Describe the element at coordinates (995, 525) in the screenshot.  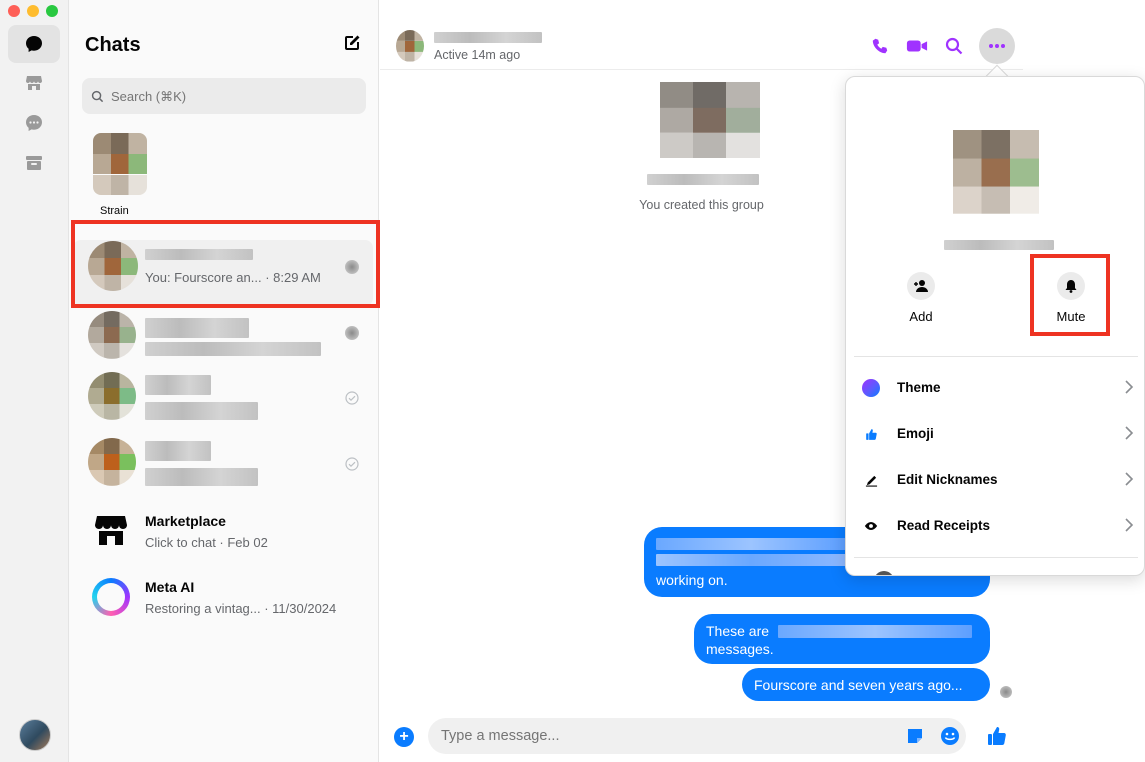
I see `menu-item-read-receipts: Read Receipts` at that location.